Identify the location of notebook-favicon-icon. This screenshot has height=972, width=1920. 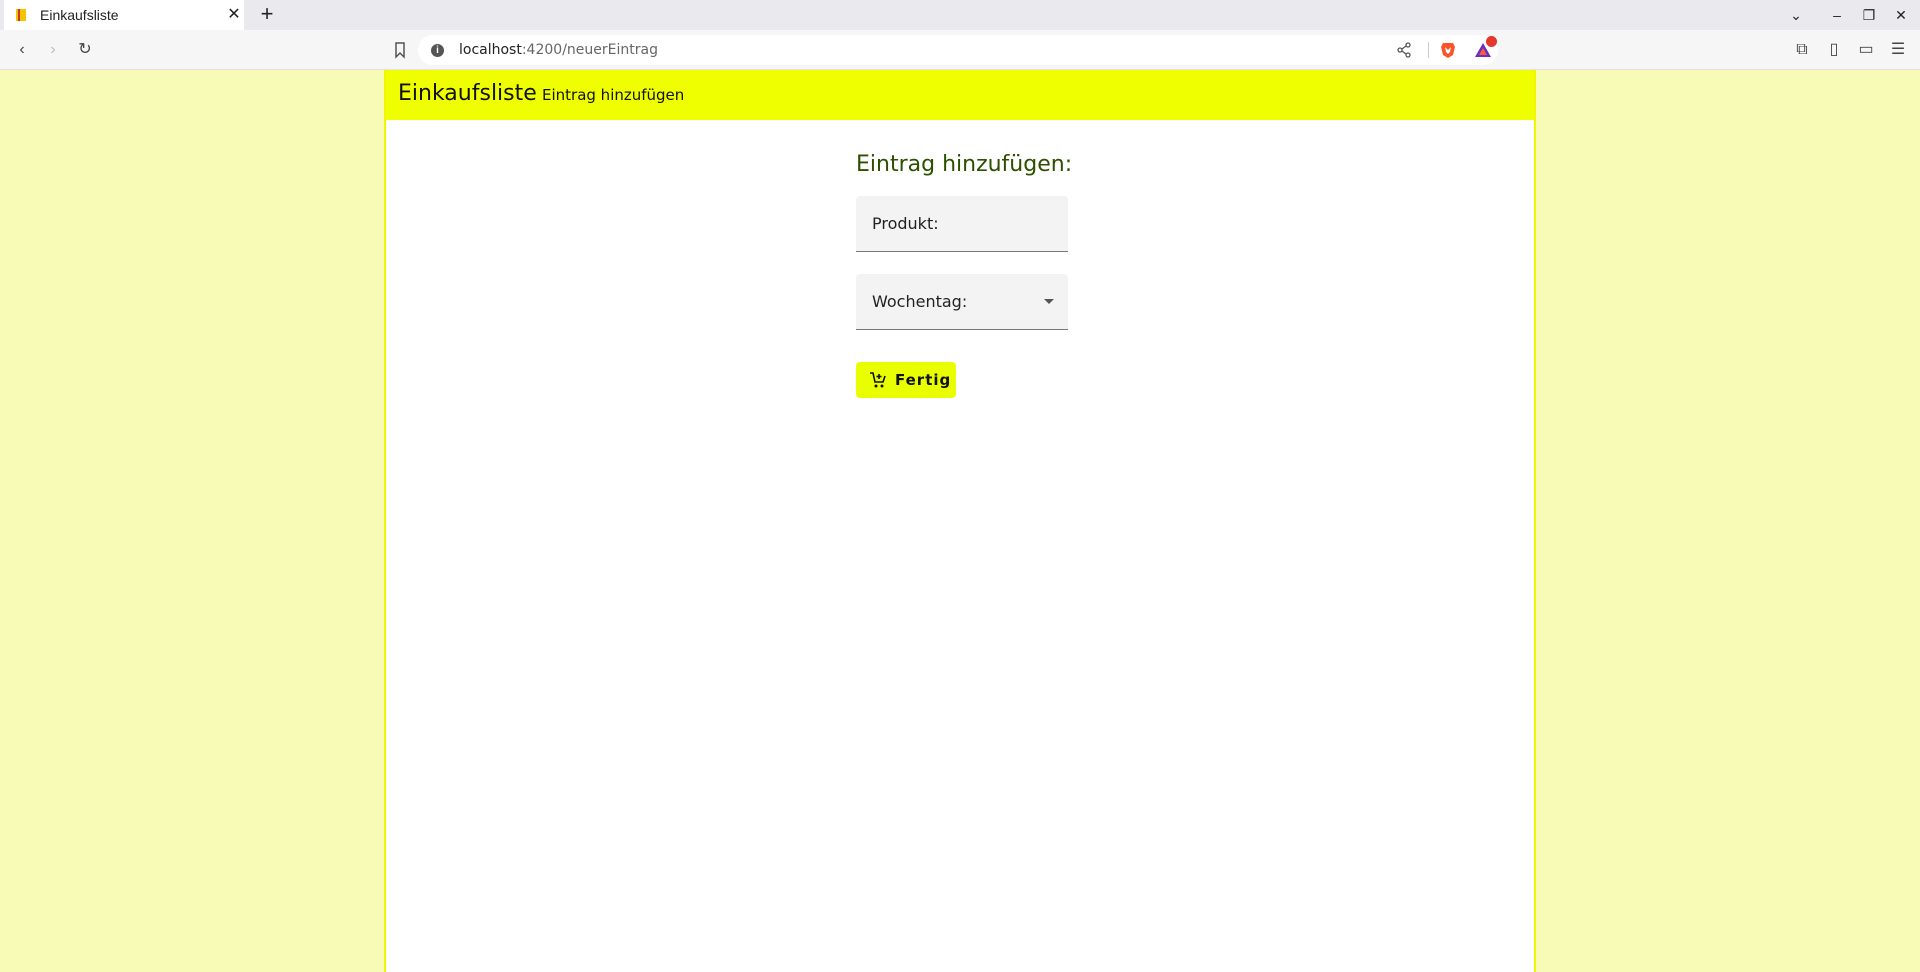
(21, 15).